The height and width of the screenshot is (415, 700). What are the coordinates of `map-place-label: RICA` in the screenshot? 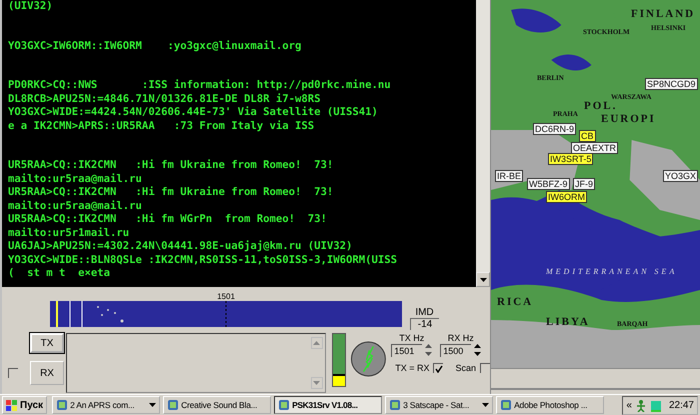 It's located at (515, 302).